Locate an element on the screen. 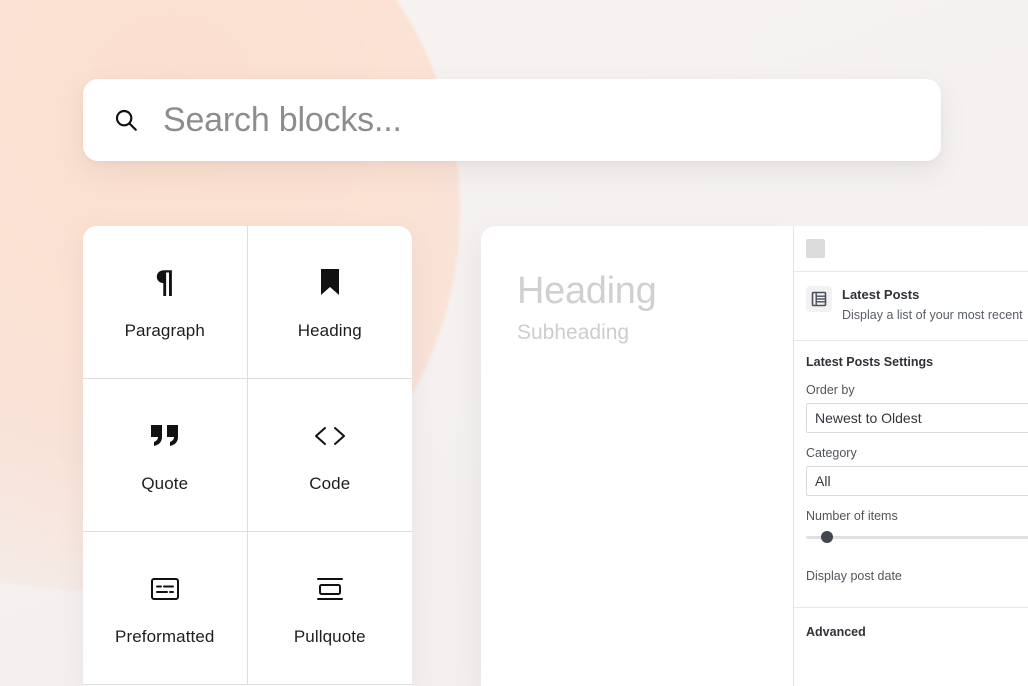 The height and width of the screenshot is (686, 1028). block-item-pullquote: Pullquote is located at coordinates (329, 608).